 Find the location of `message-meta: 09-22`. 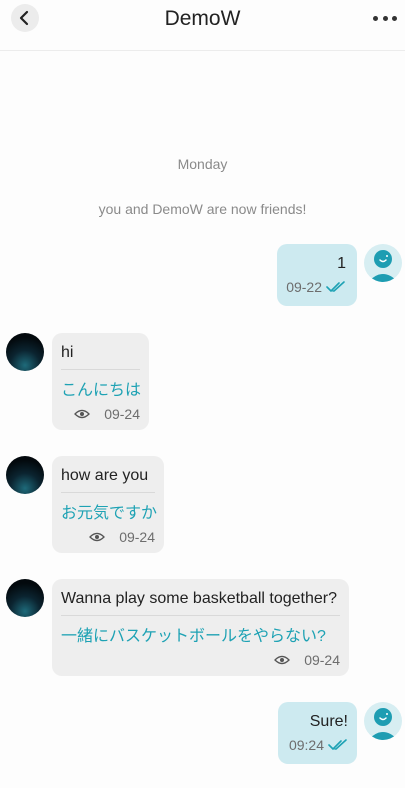

message-meta: 09-22 is located at coordinates (311, 287).